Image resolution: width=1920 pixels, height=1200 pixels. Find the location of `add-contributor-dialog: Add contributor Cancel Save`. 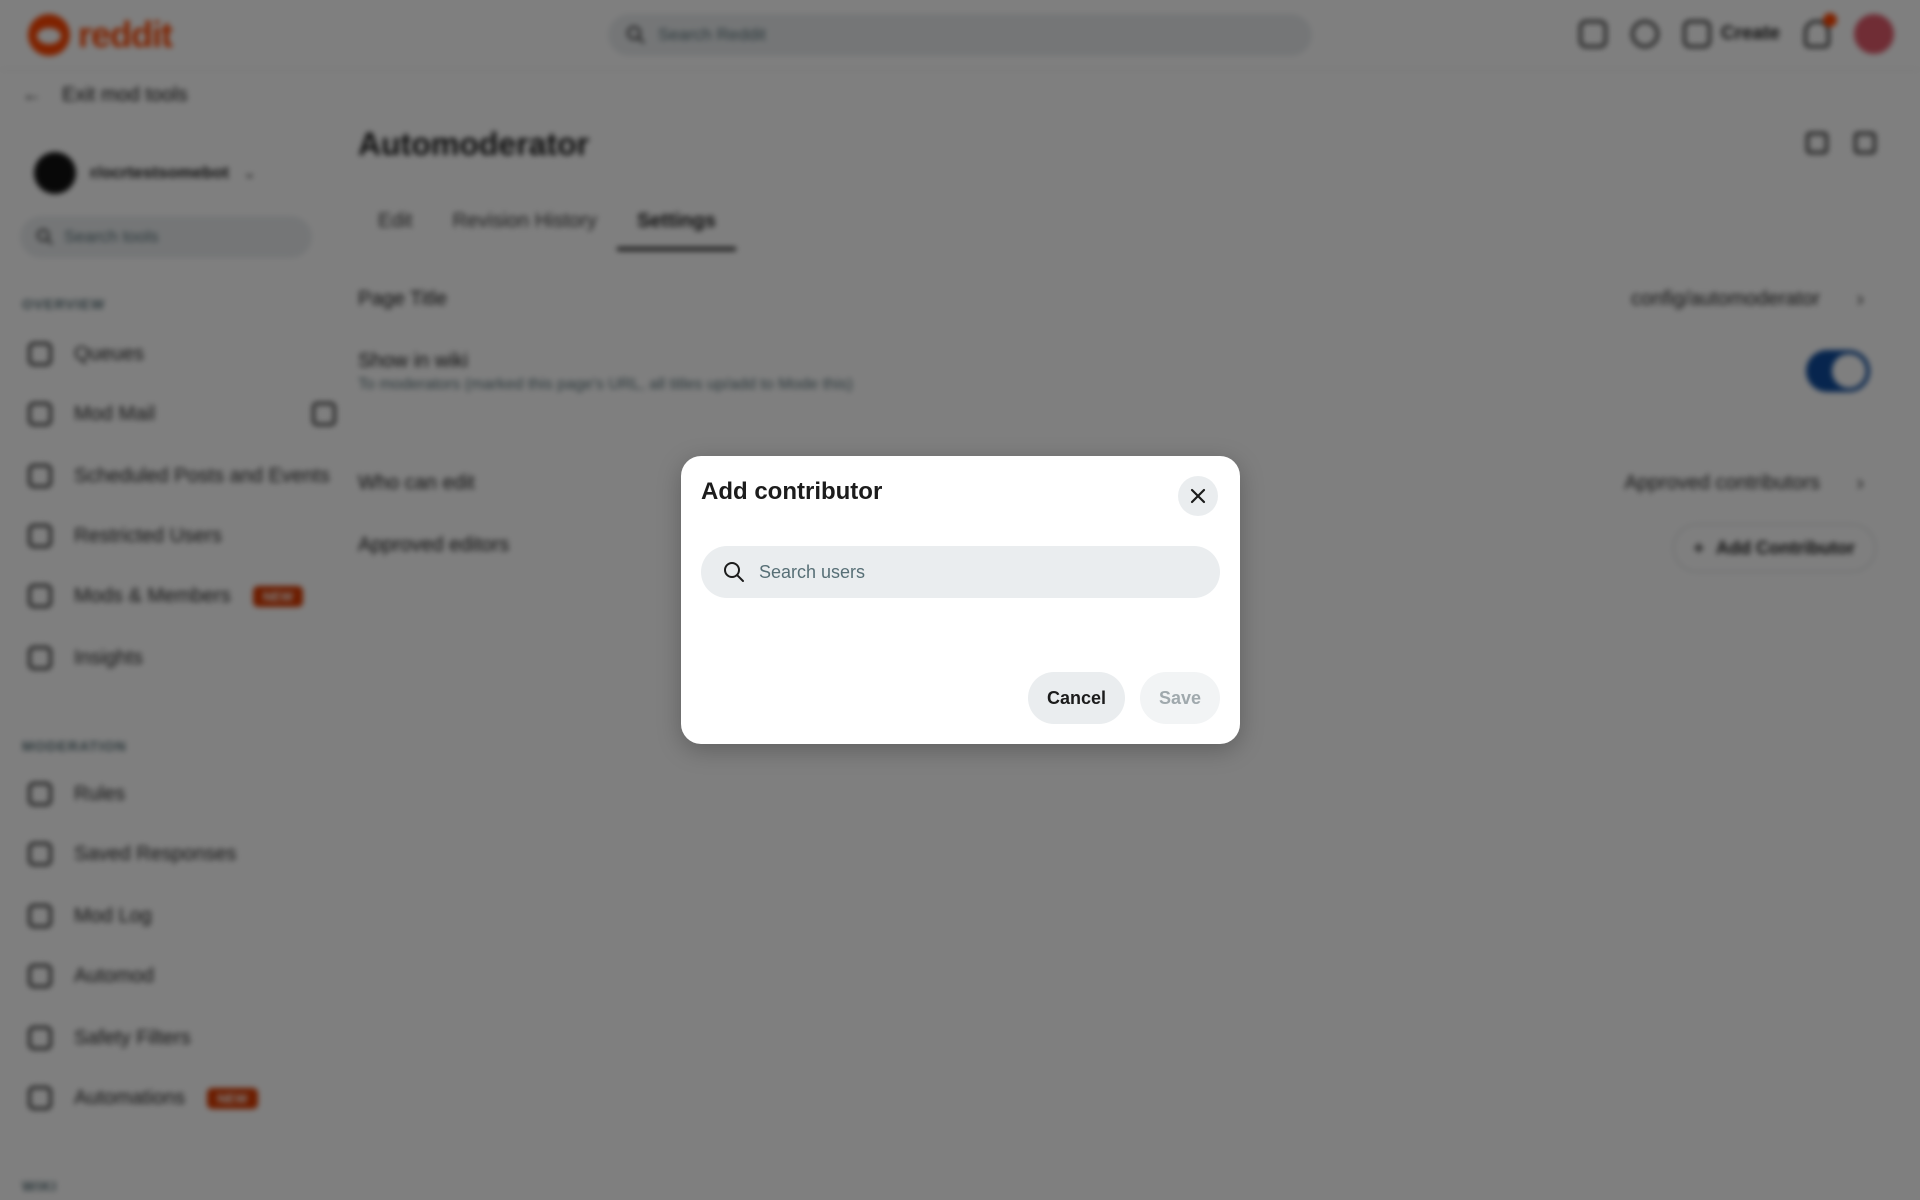

add-contributor-dialog: Add contributor Cancel Save is located at coordinates (960, 600).